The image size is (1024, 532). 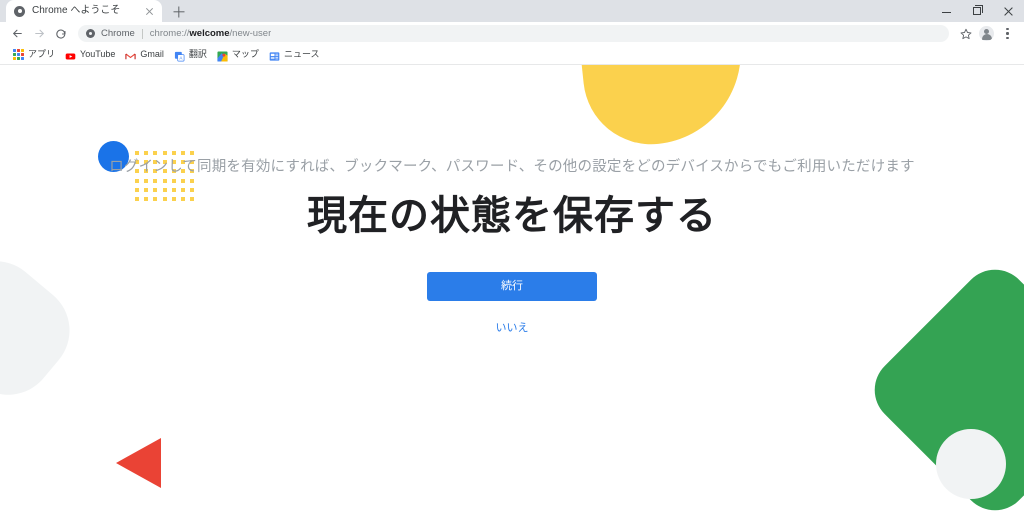 What do you see at coordinates (274, 55) in the screenshot?
I see `news-icon` at bounding box center [274, 55].